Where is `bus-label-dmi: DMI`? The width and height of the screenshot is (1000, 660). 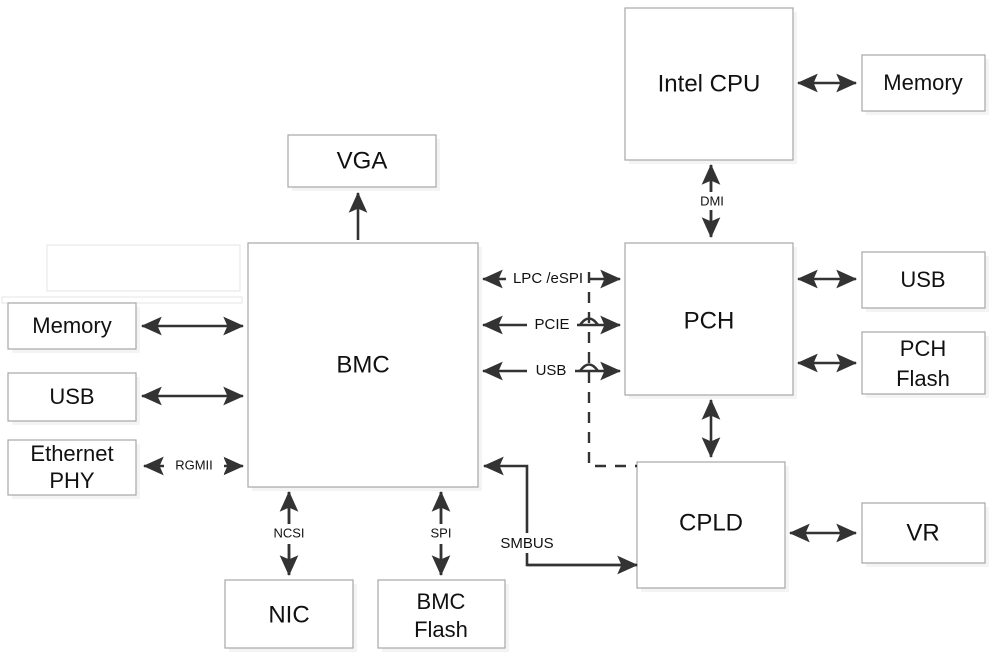 bus-label-dmi: DMI is located at coordinates (712, 200).